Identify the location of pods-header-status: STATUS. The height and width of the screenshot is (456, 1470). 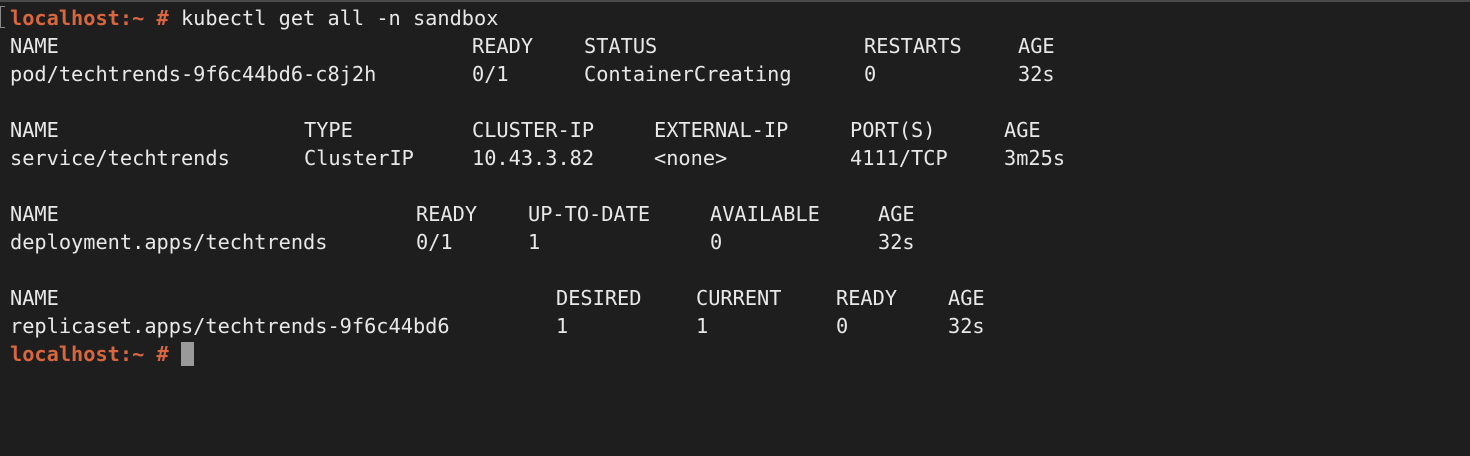
(621, 46).